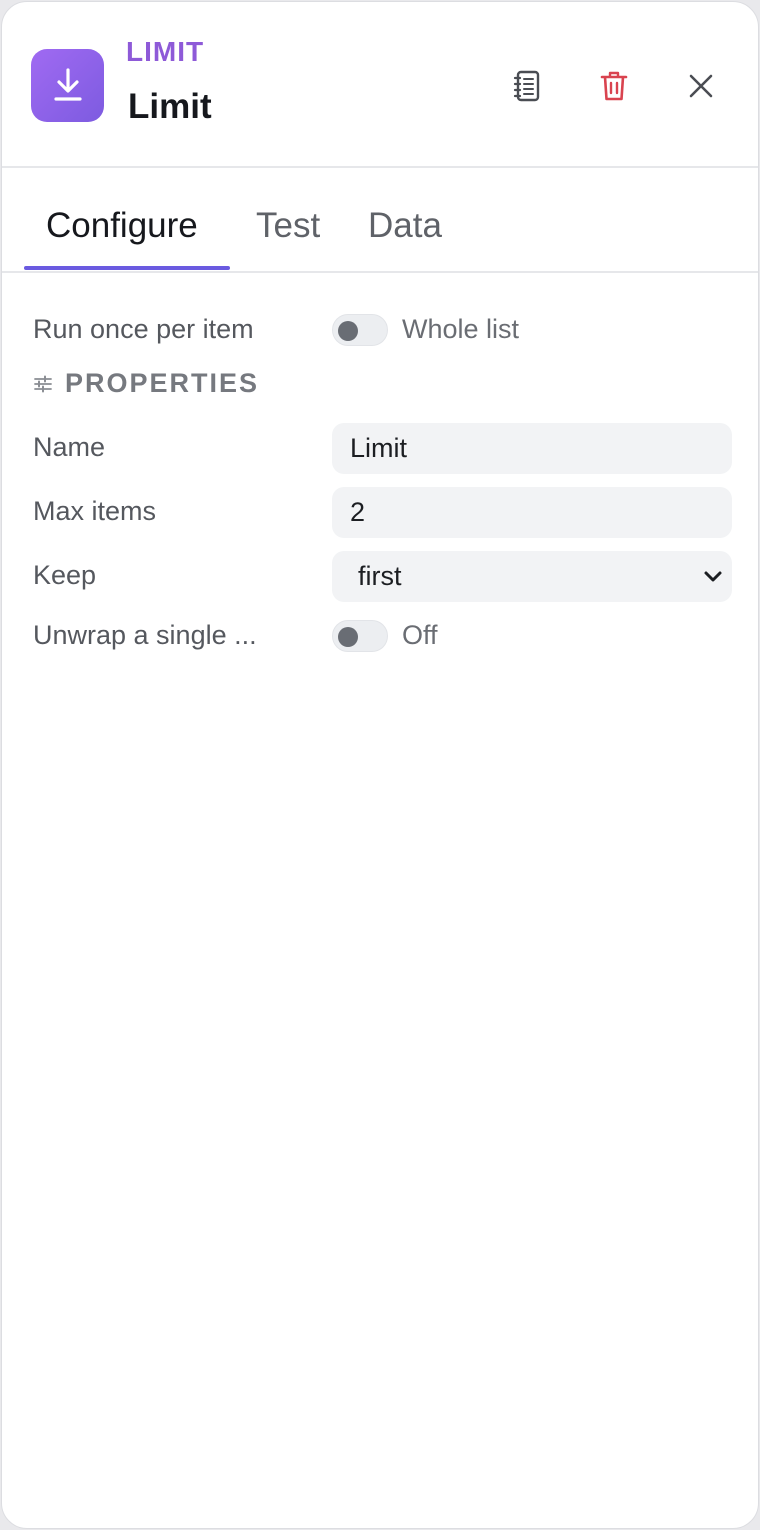  I want to click on mode-toggle, so click(360, 330).